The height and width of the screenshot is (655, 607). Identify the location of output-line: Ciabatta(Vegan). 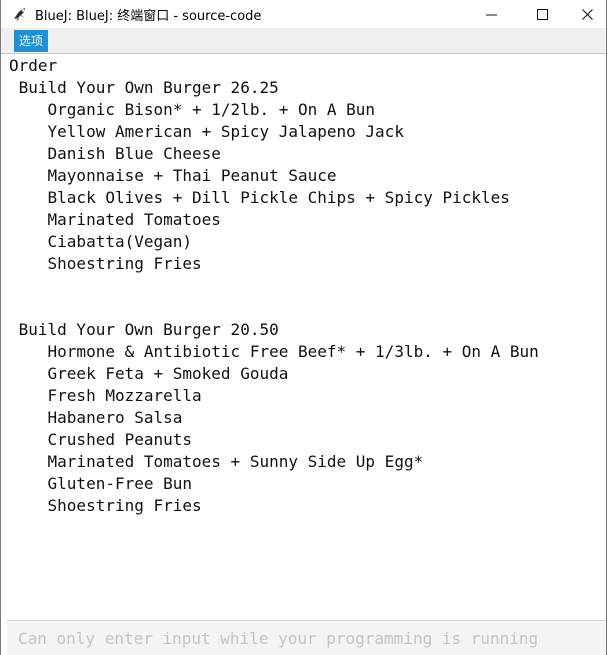
(101, 241).